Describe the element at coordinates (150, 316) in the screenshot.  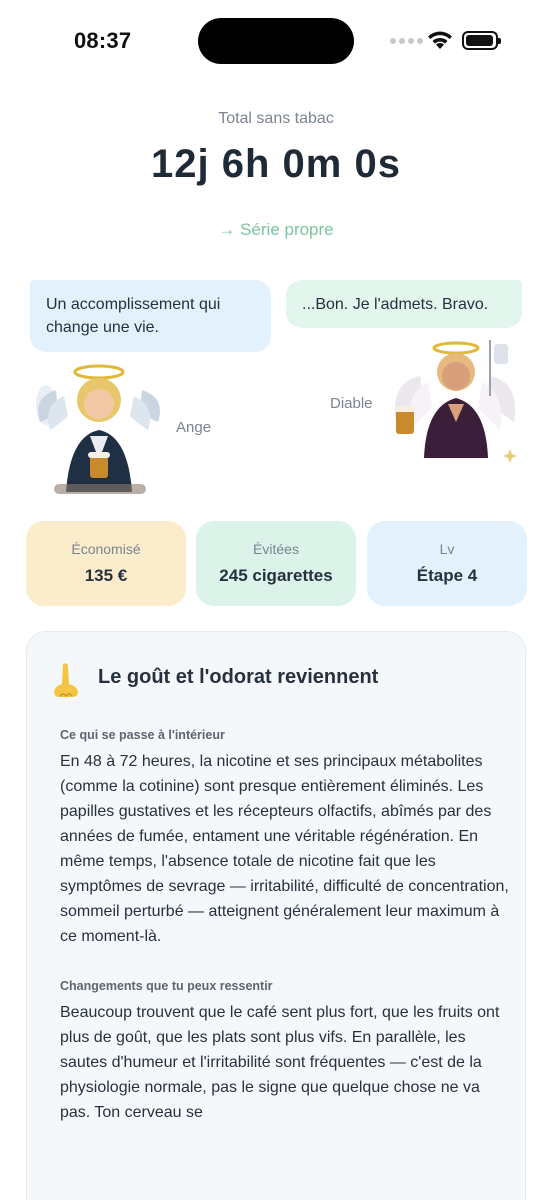
I see `angel-speech-bubble: Un accomplissement qui change une vie.` at that location.